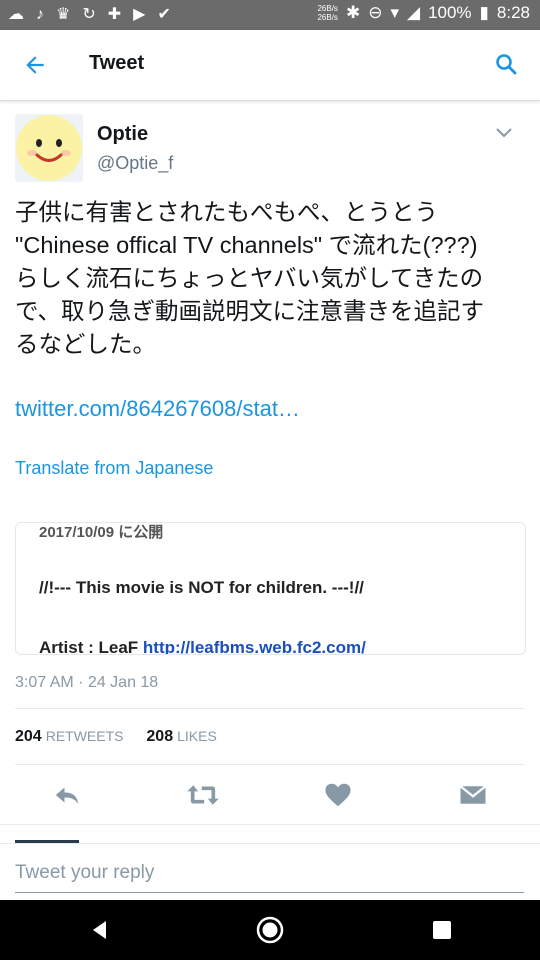  What do you see at coordinates (16, 14) in the screenshot?
I see `cloud-icon: ☁` at bounding box center [16, 14].